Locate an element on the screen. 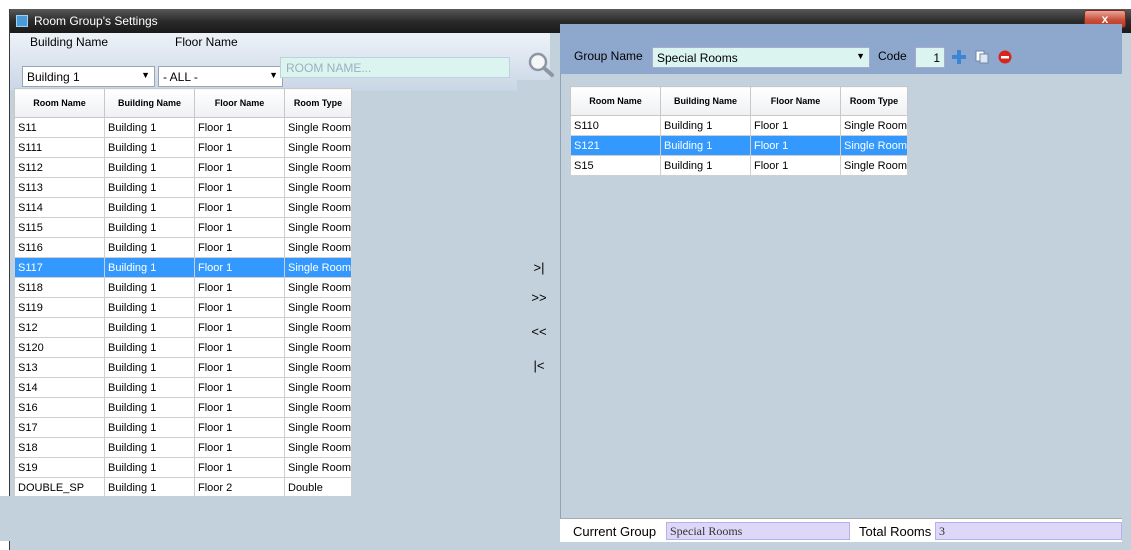 The width and height of the screenshot is (1131, 550). code-label: Code is located at coordinates (892, 56).